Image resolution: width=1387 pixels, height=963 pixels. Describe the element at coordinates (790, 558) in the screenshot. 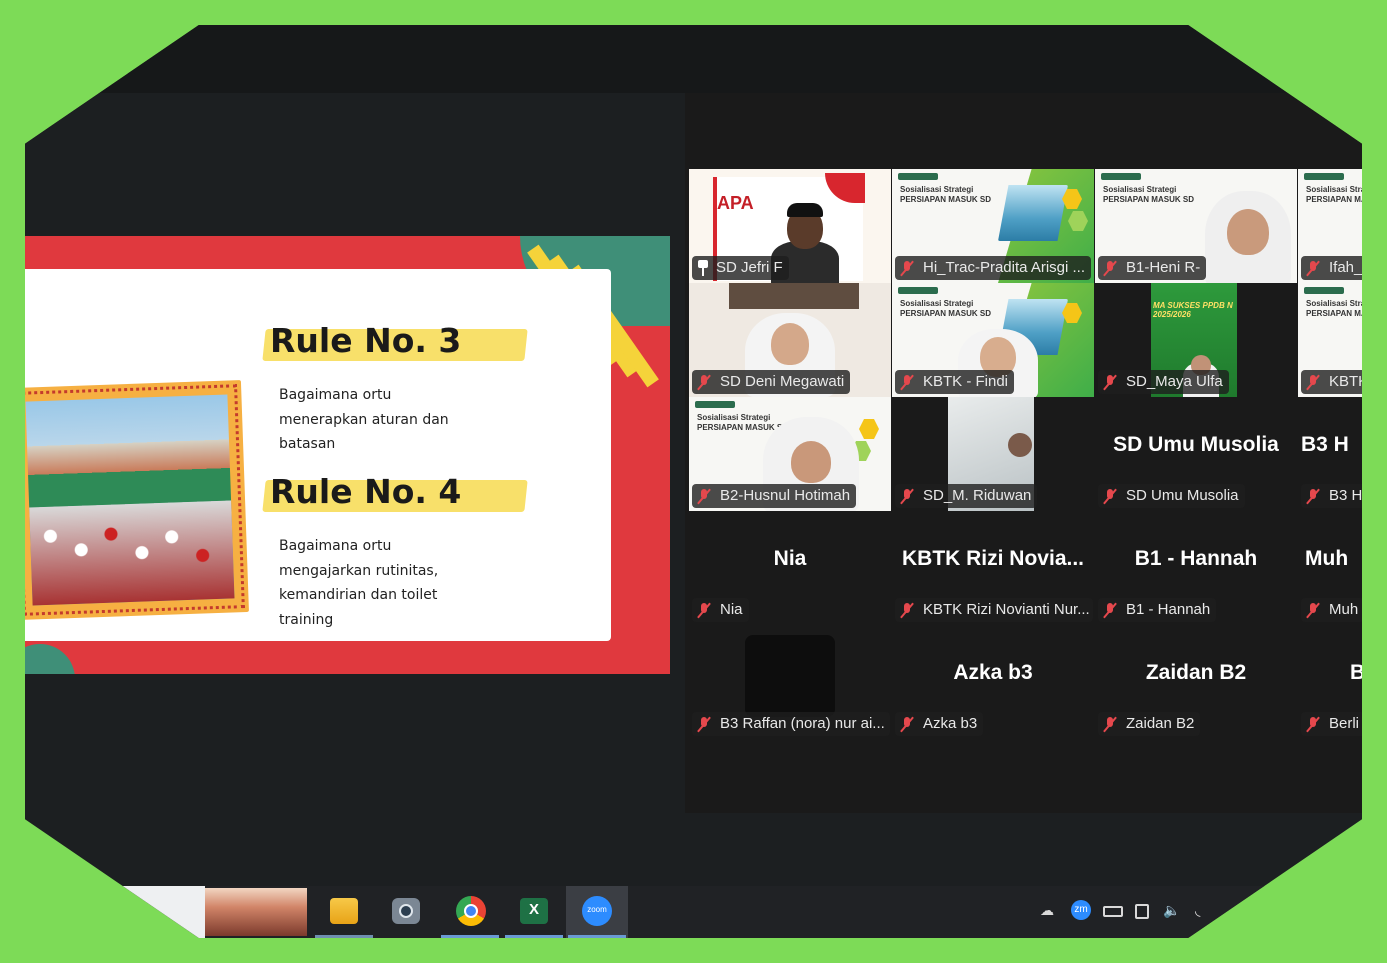

I see `participant-name-display: Nia` at that location.